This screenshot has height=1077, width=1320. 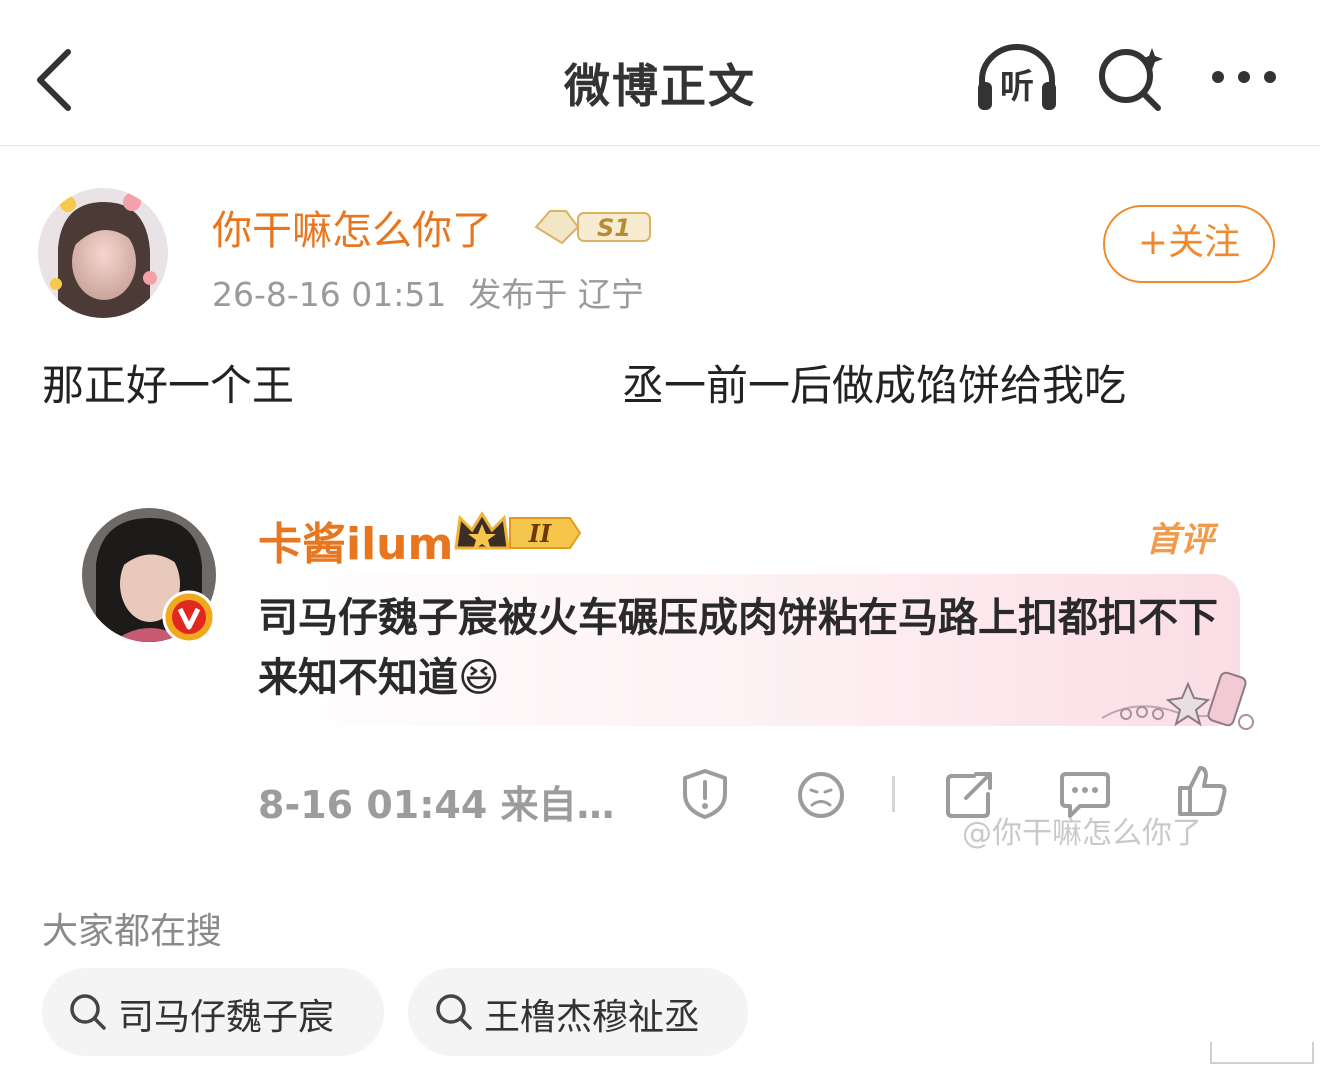 I want to click on hot-search-text: 王橹杰穆祉丞, so click(x=592, y=1017).